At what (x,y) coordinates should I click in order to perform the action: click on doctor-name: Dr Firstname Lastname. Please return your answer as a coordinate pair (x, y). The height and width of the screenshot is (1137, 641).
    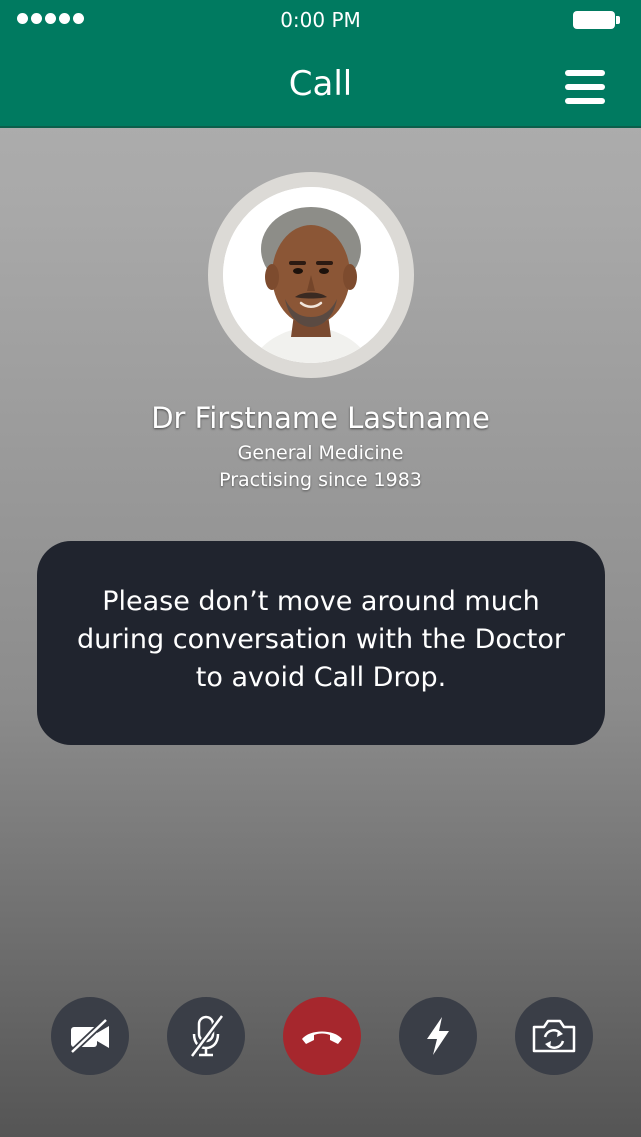
    Looking at the image, I should click on (320, 418).